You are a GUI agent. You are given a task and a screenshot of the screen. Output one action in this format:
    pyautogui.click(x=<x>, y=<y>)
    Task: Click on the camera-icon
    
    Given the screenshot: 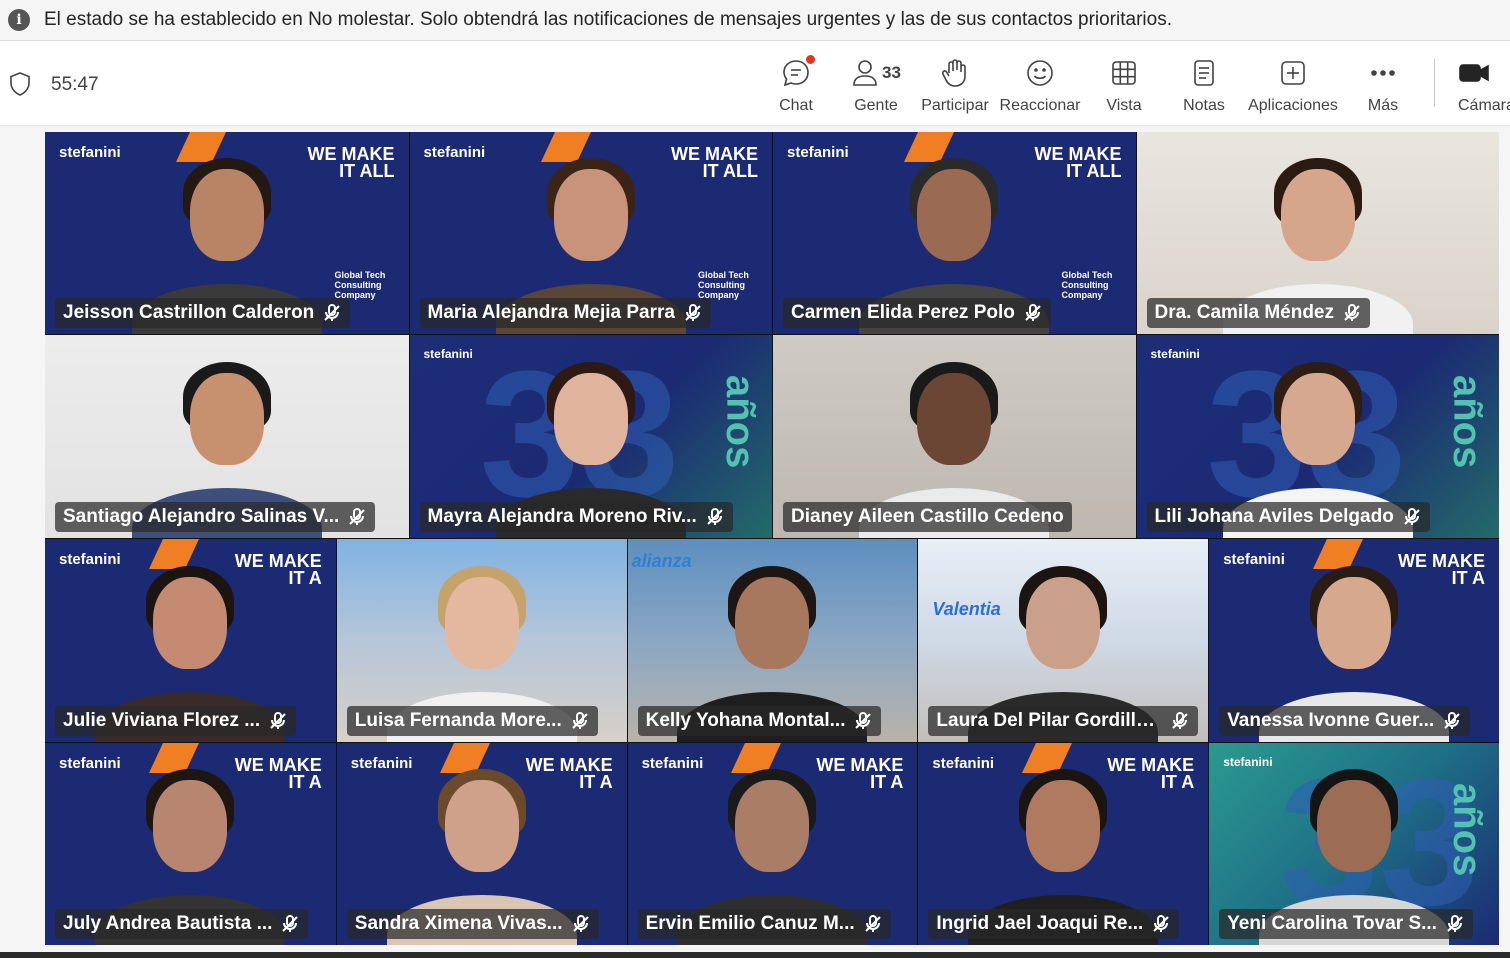 What is the action you would take?
    pyautogui.click(x=1474, y=73)
    